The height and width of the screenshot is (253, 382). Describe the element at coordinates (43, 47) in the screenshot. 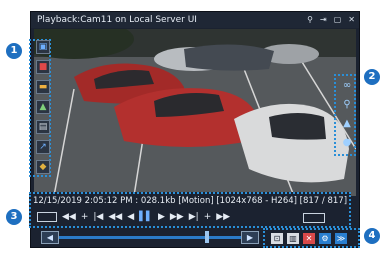

I see `camera-select-icon: ▣` at that location.